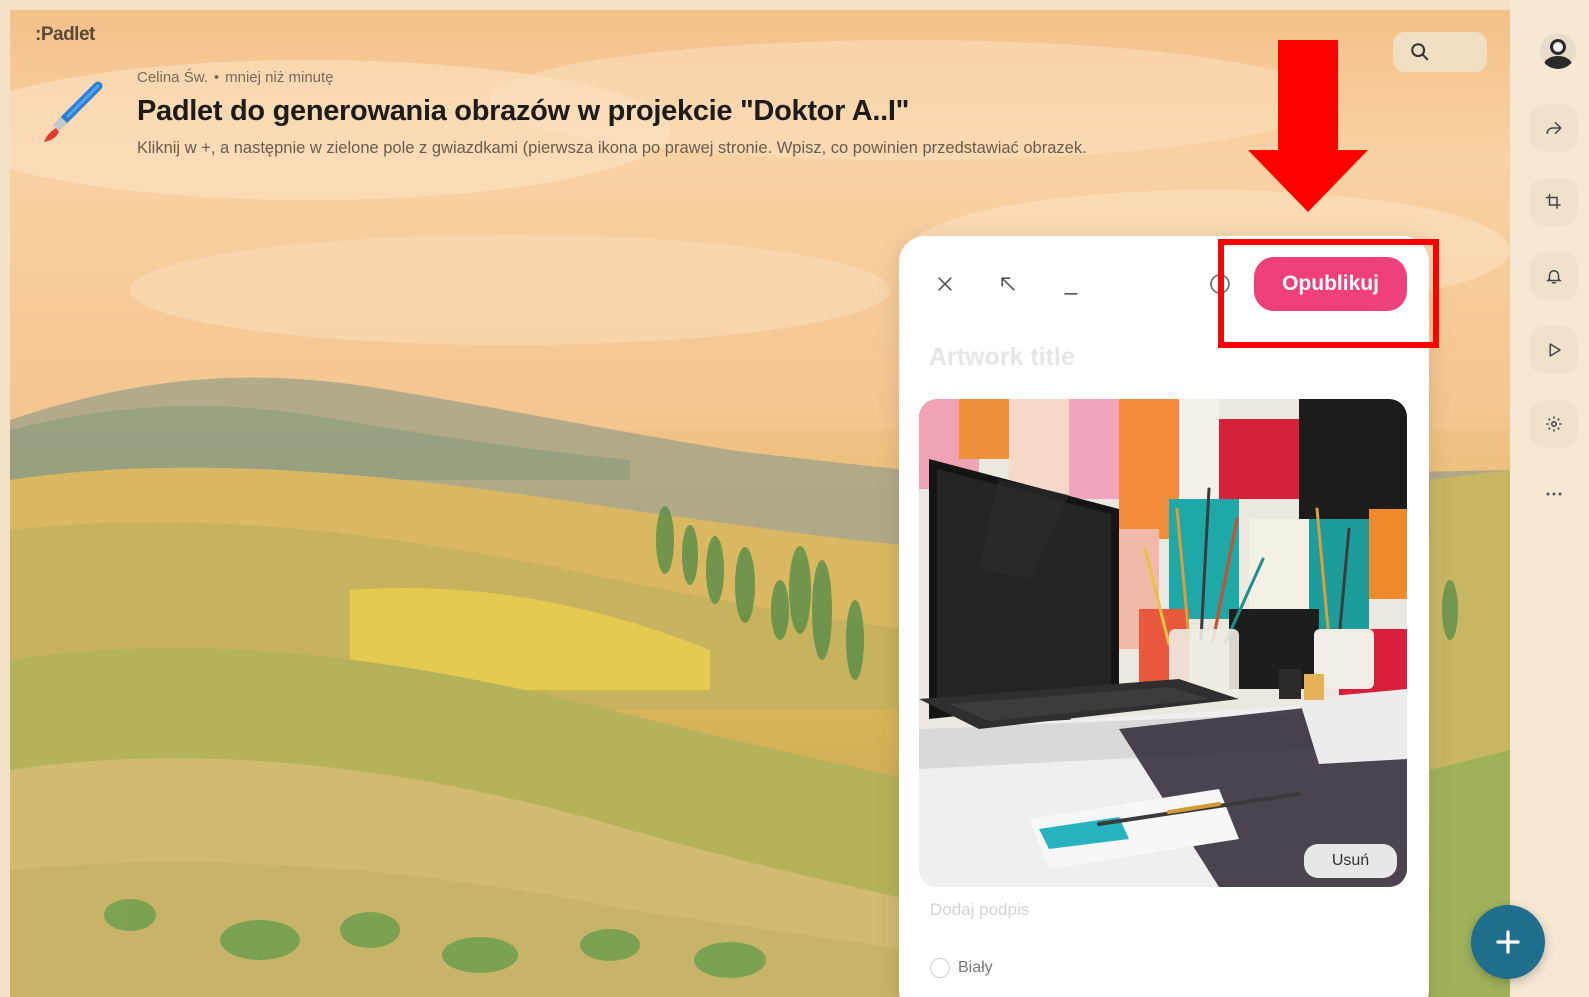 The height and width of the screenshot is (997, 1589). I want to click on add-post-button, so click(1508, 942).